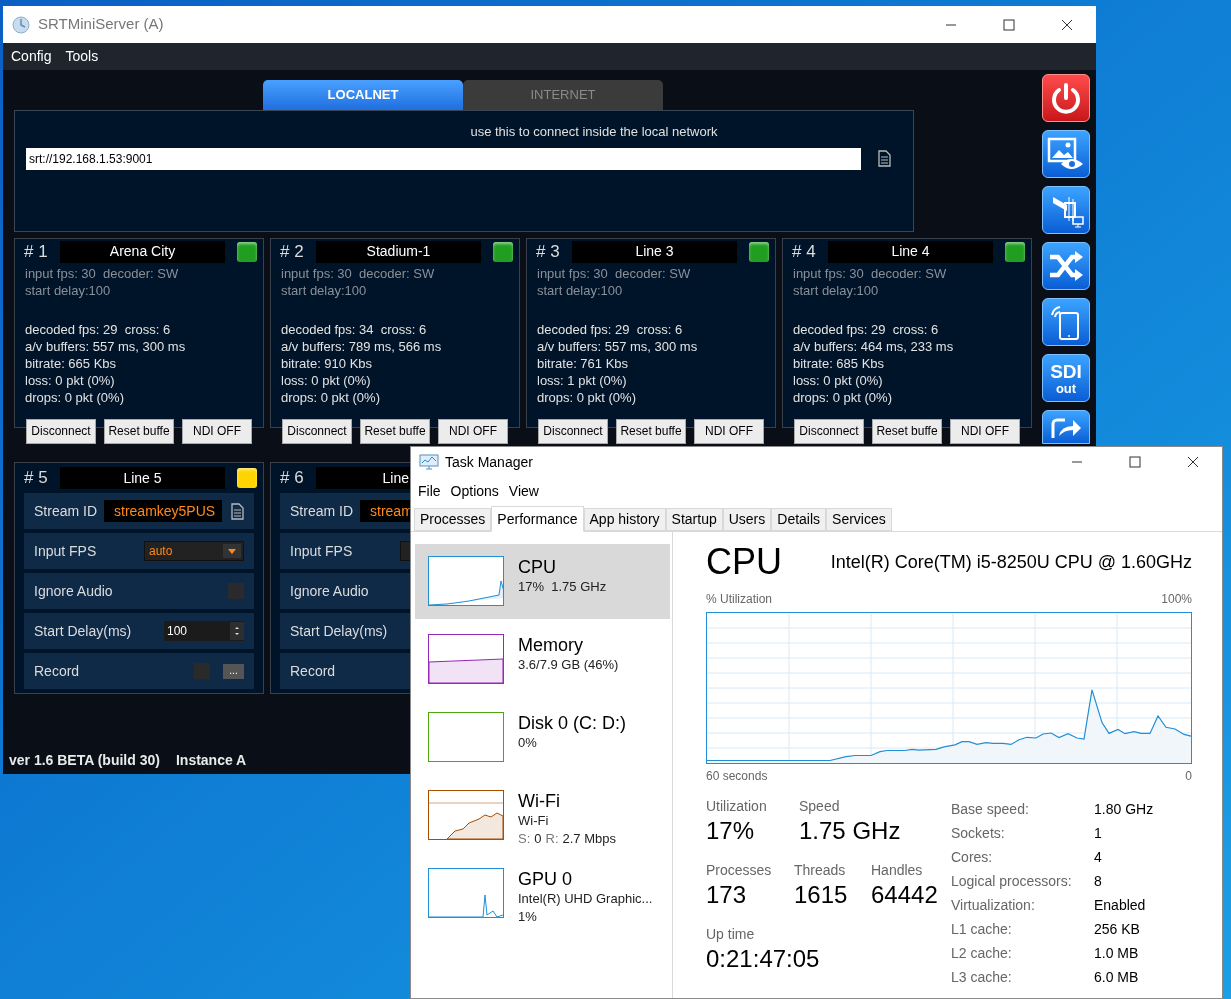 The width and height of the screenshot is (1231, 999). I want to click on stat-value: 0:21:47:05, so click(763, 959).